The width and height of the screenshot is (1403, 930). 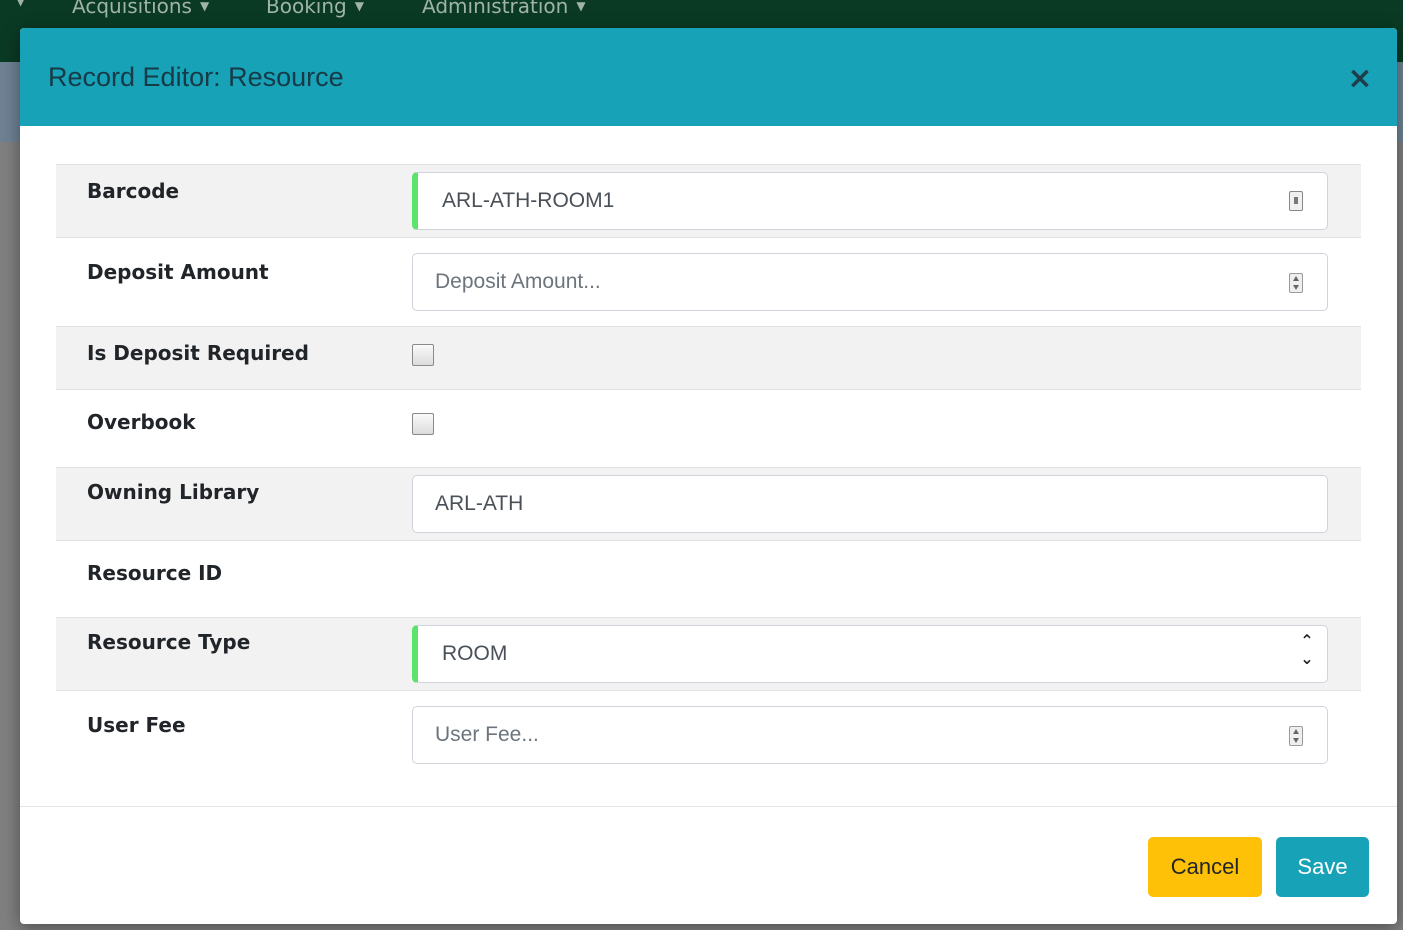 I want to click on bg-nav-booking-label: Booking, so click(x=306, y=9).